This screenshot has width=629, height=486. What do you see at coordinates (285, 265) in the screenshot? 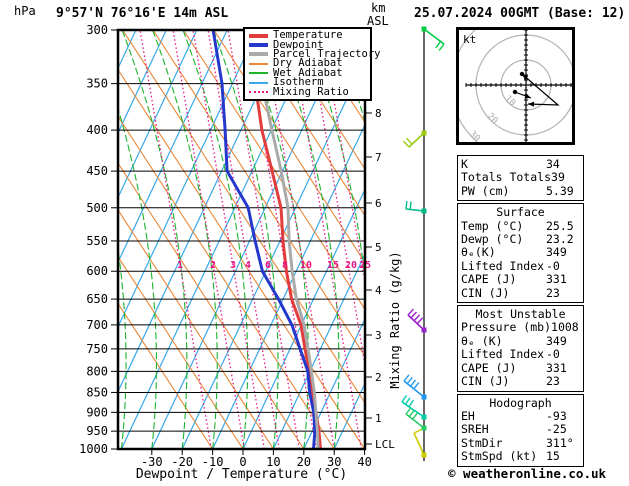
I see `mixing-ratio-label: 8` at bounding box center [285, 265].